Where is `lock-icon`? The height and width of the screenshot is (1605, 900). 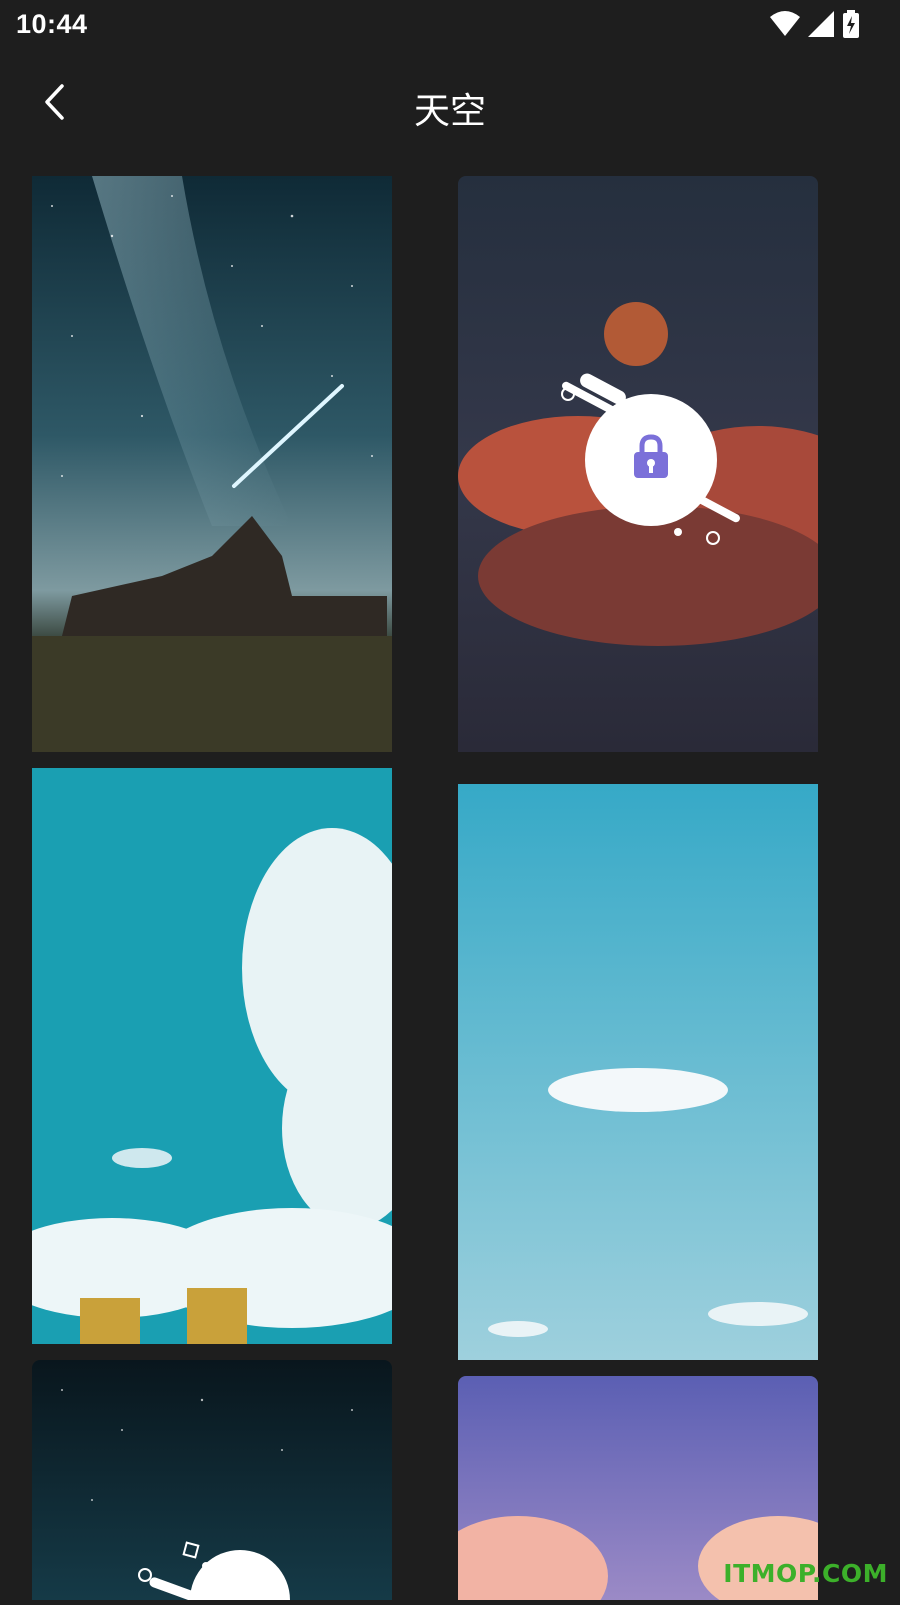 lock-icon is located at coordinates (651, 457).